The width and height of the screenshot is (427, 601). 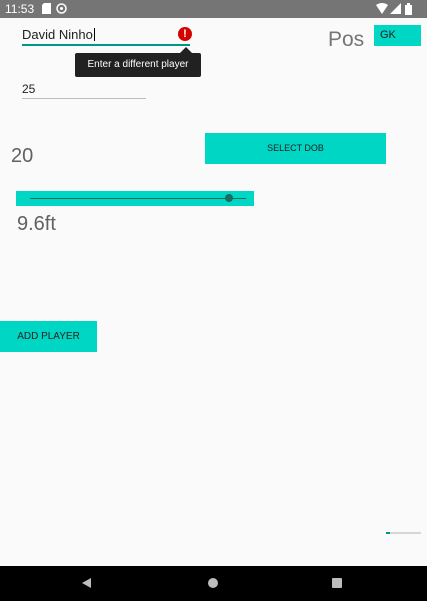 What do you see at coordinates (86, 583) in the screenshot?
I see `back-icon` at bounding box center [86, 583].